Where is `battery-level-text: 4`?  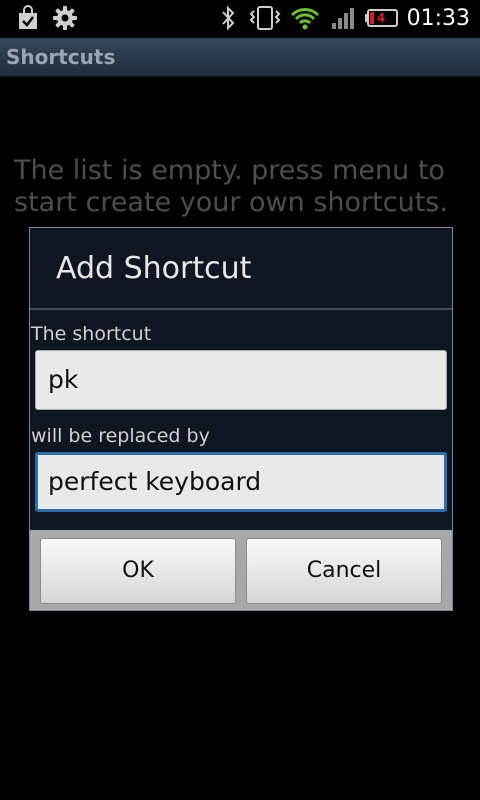
battery-level-text: 4 is located at coordinates (381, 18).